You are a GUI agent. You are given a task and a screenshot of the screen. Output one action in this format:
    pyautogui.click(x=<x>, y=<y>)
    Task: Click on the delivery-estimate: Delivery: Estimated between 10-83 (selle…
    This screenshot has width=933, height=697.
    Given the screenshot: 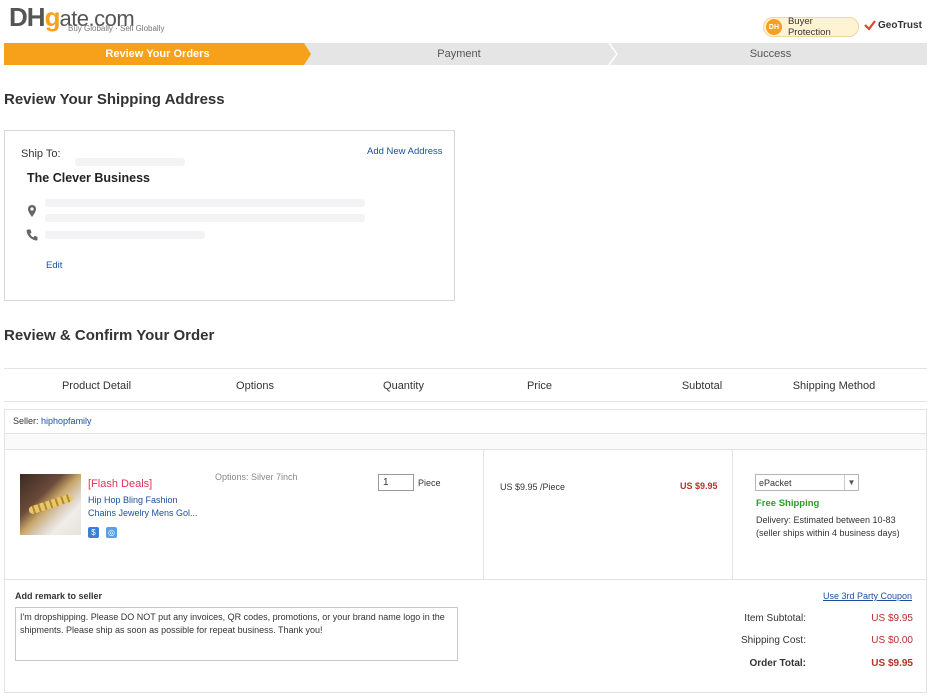 What is the action you would take?
    pyautogui.click(x=828, y=526)
    